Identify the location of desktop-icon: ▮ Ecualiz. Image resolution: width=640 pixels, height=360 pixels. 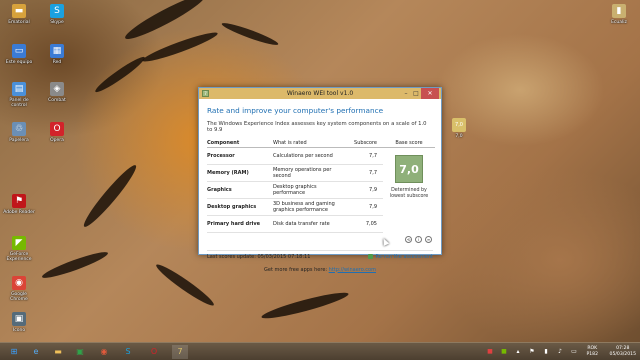
(619, 14).